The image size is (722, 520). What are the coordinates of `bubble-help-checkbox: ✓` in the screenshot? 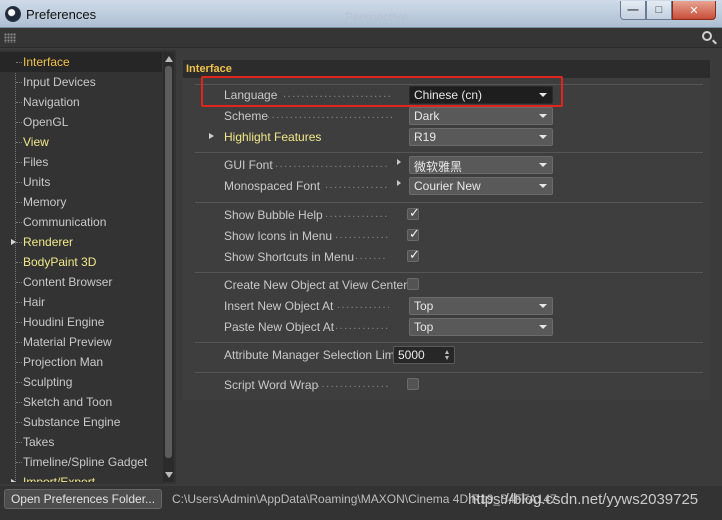 It's located at (413, 212).